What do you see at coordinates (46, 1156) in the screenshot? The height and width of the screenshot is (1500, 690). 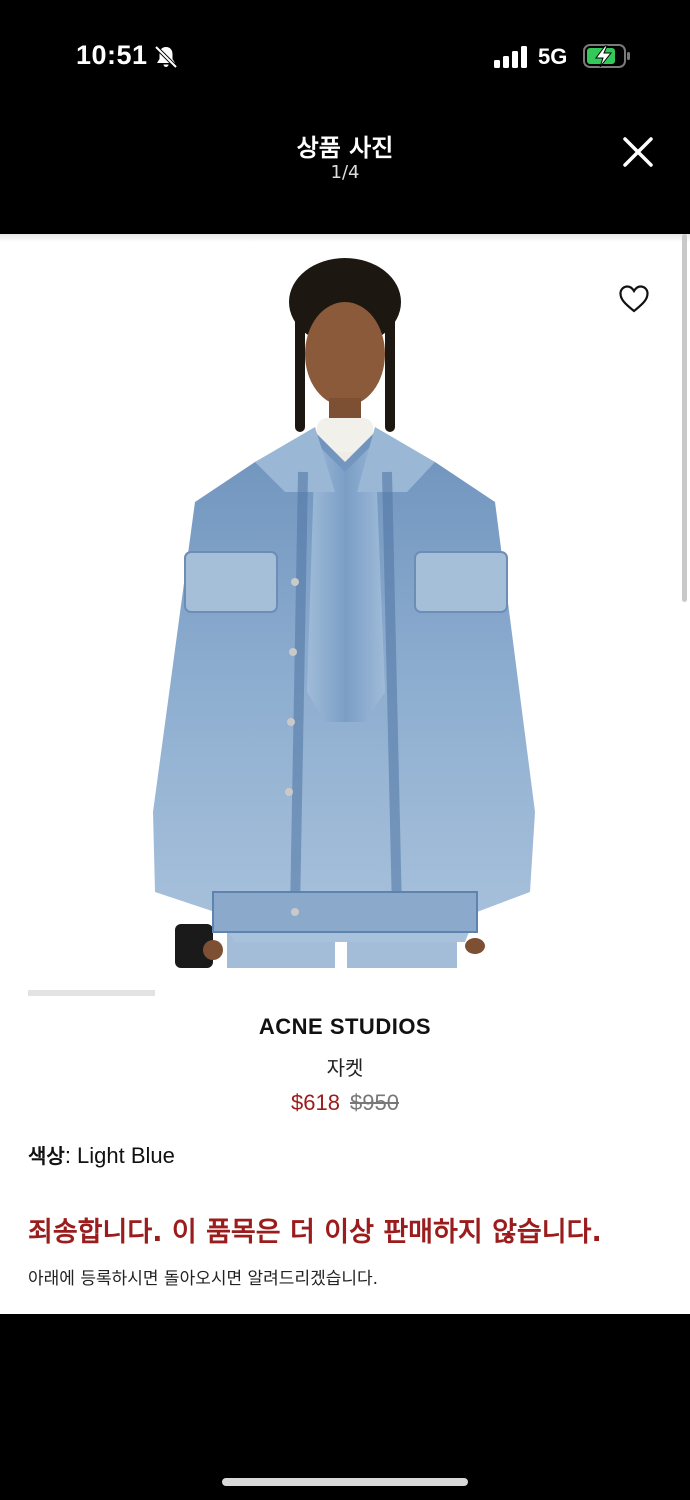 I see `color-label: 색상` at bounding box center [46, 1156].